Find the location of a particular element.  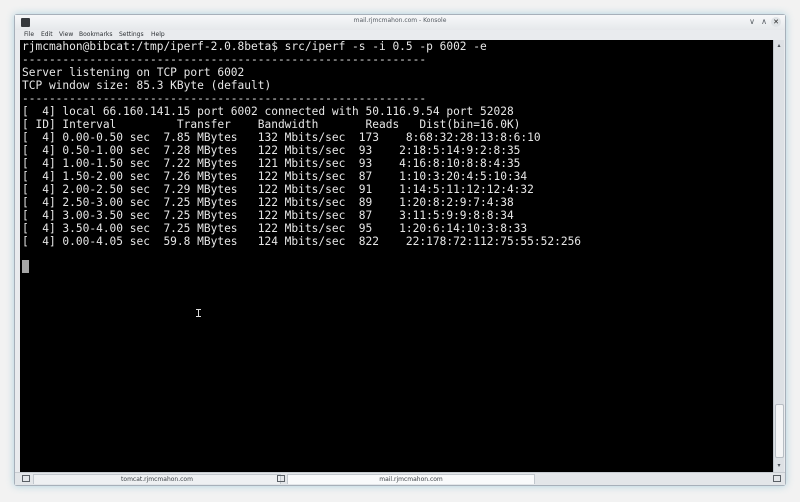

new-tab-icon is located at coordinates (26, 478).